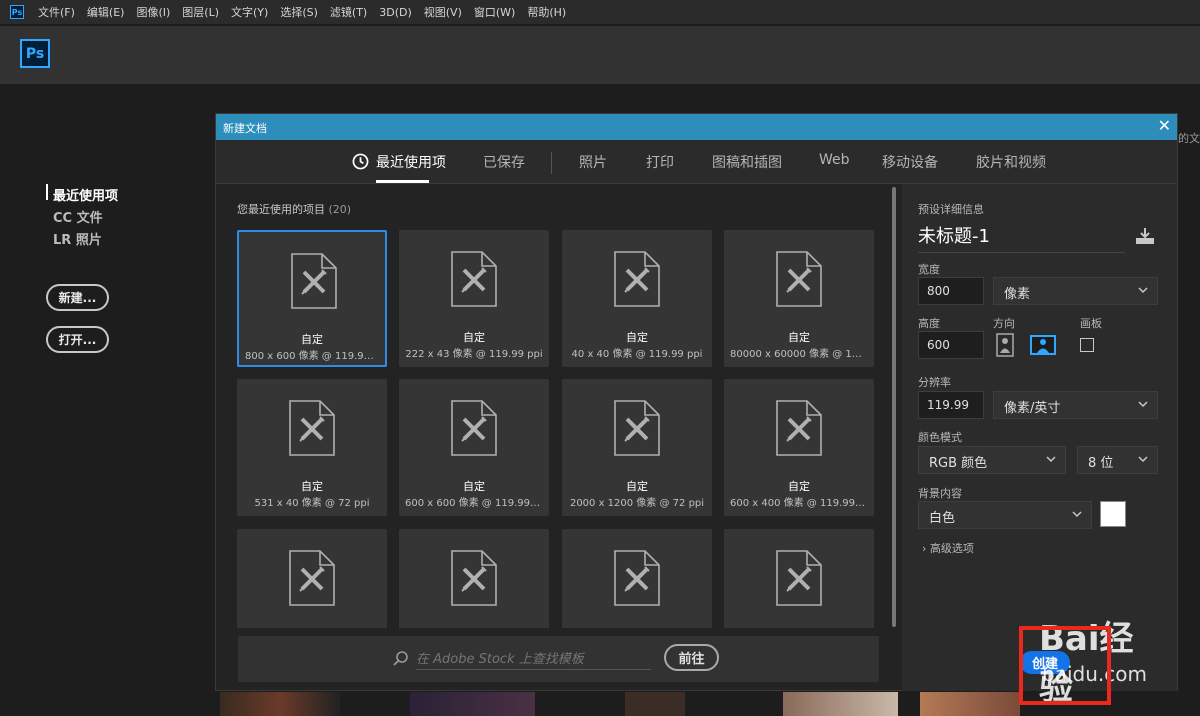  What do you see at coordinates (951, 345) in the screenshot?
I see `height-input: 600` at bounding box center [951, 345].